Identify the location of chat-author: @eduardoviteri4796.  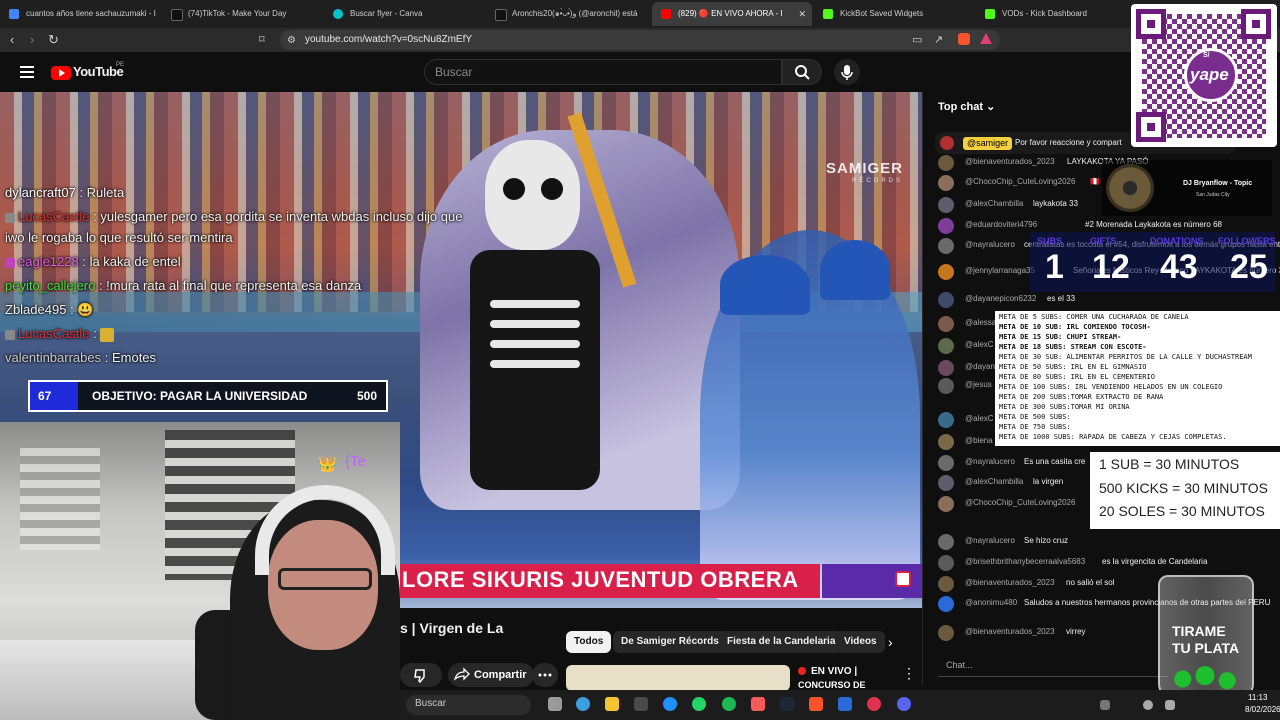
(1001, 224).